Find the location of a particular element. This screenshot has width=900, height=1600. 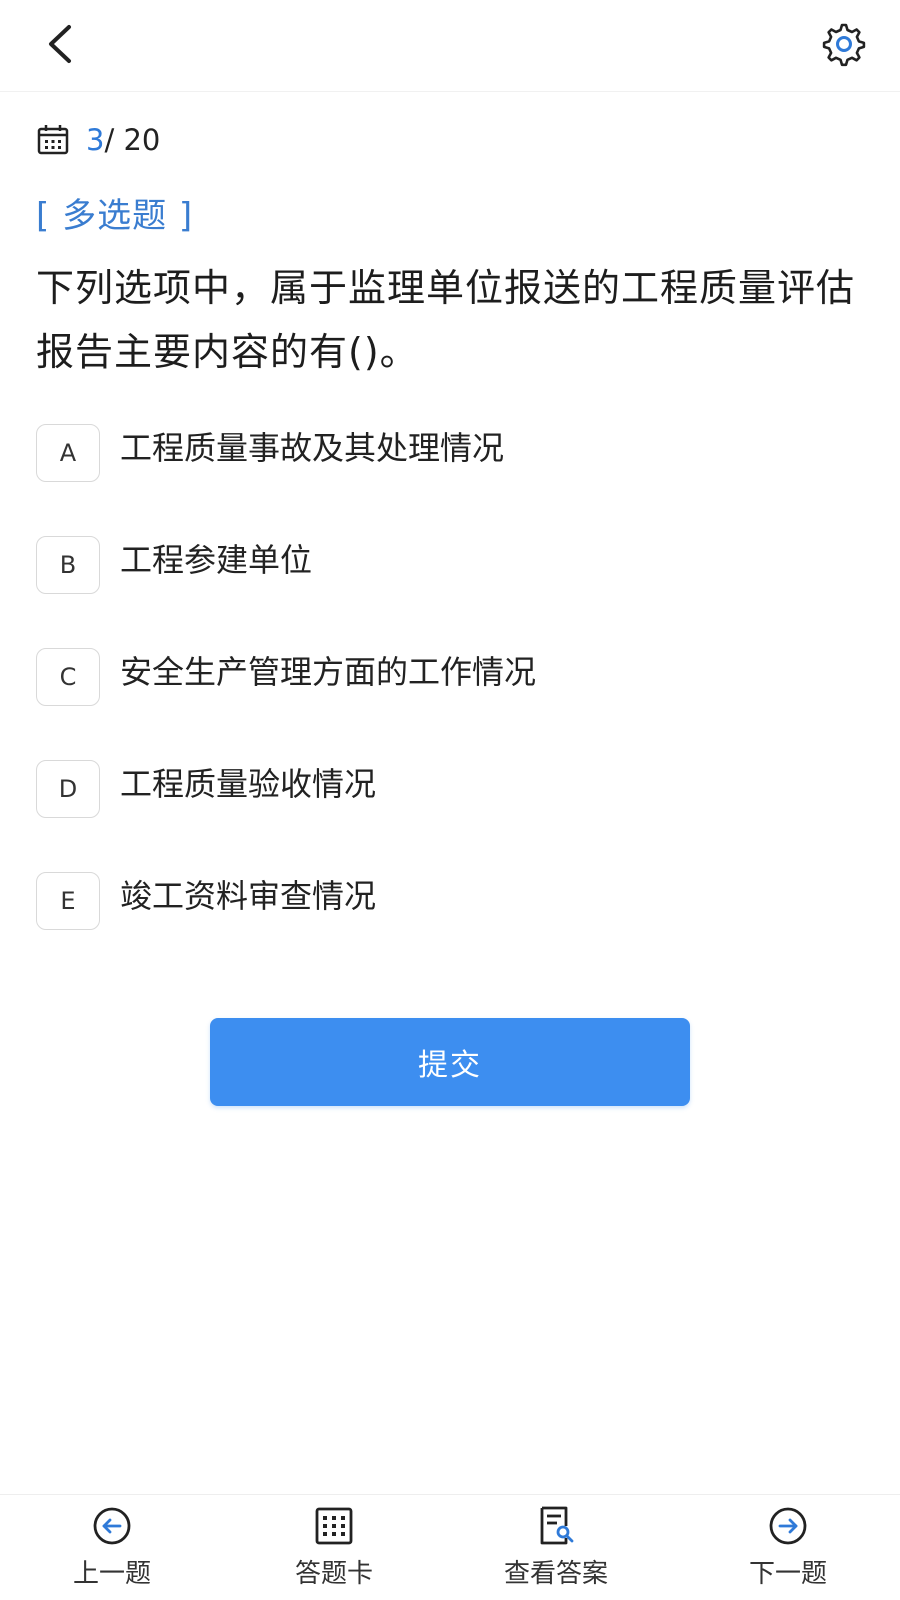

option-text: 工程质量事故及其处理情况 is located at coordinates (312, 448).